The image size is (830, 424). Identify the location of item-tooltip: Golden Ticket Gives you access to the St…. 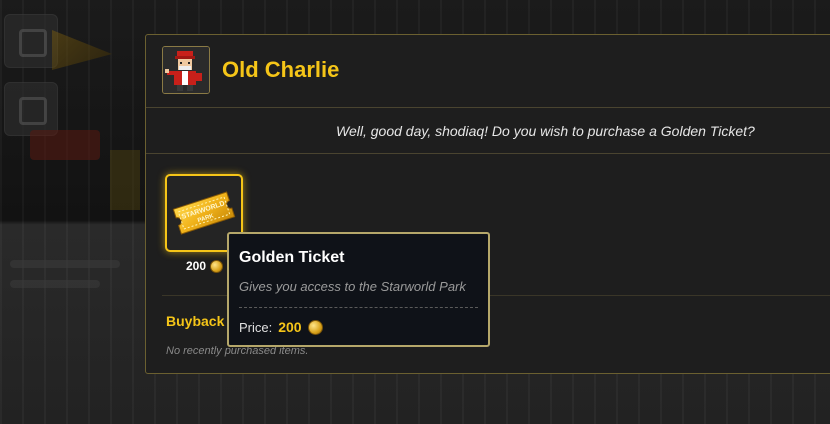
(358, 289).